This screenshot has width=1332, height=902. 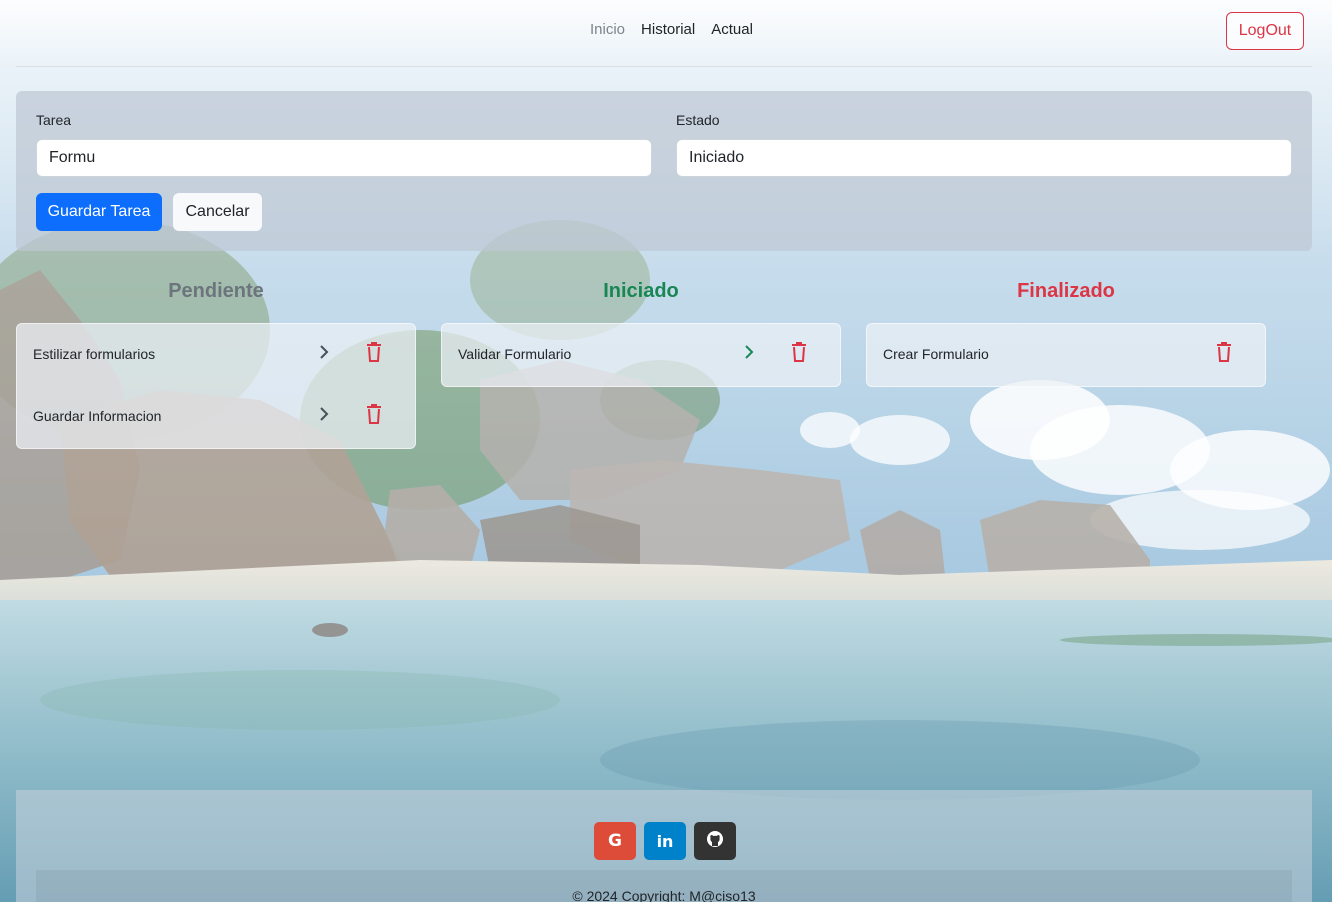 I want to click on state-label: Estado, so click(x=698, y=120).